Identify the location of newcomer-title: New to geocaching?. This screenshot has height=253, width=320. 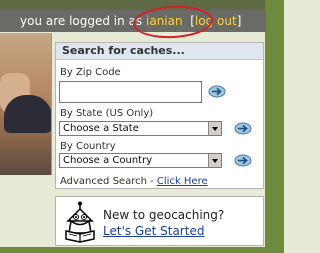
(164, 215).